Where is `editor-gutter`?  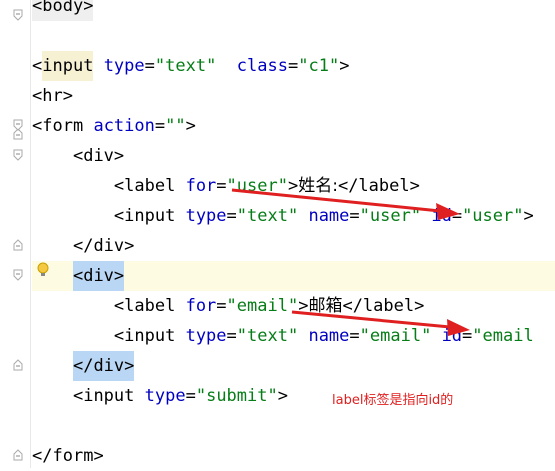
editor-gutter is located at coordinates (16, 234).